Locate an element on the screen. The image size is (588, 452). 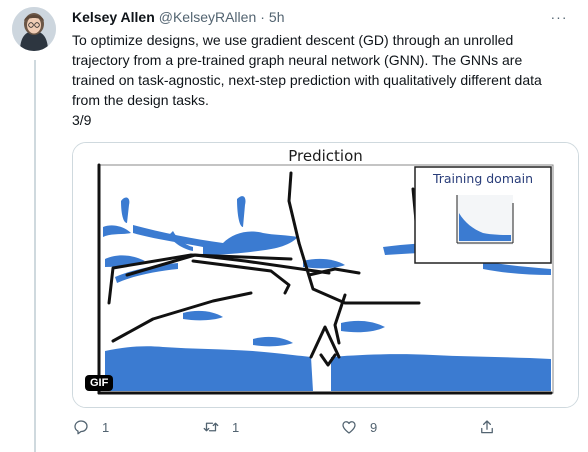
avatar is located at coordinates (34, 29).